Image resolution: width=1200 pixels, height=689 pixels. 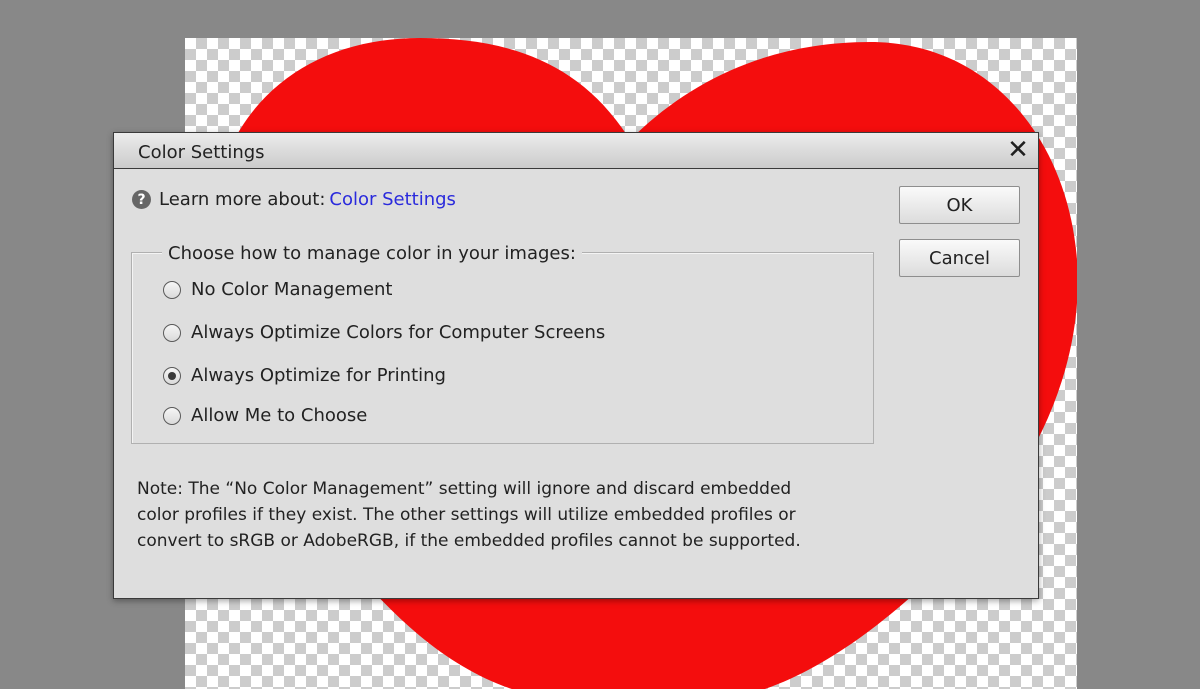 I want to click on option-allow-me-to-choose: Allow Me to Choose, so click(x=265, y=415).